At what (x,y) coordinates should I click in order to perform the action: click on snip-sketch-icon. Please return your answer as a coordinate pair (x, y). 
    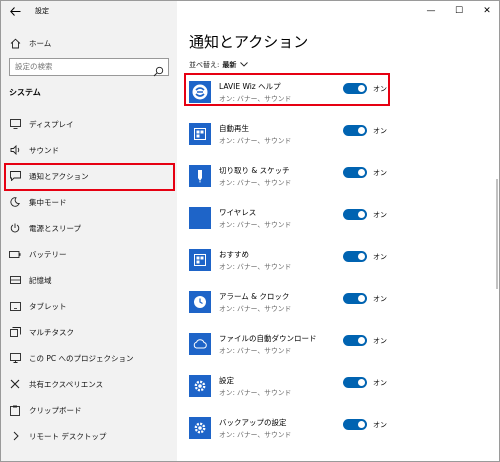
    Looking at the image, I should click on (200, 176).